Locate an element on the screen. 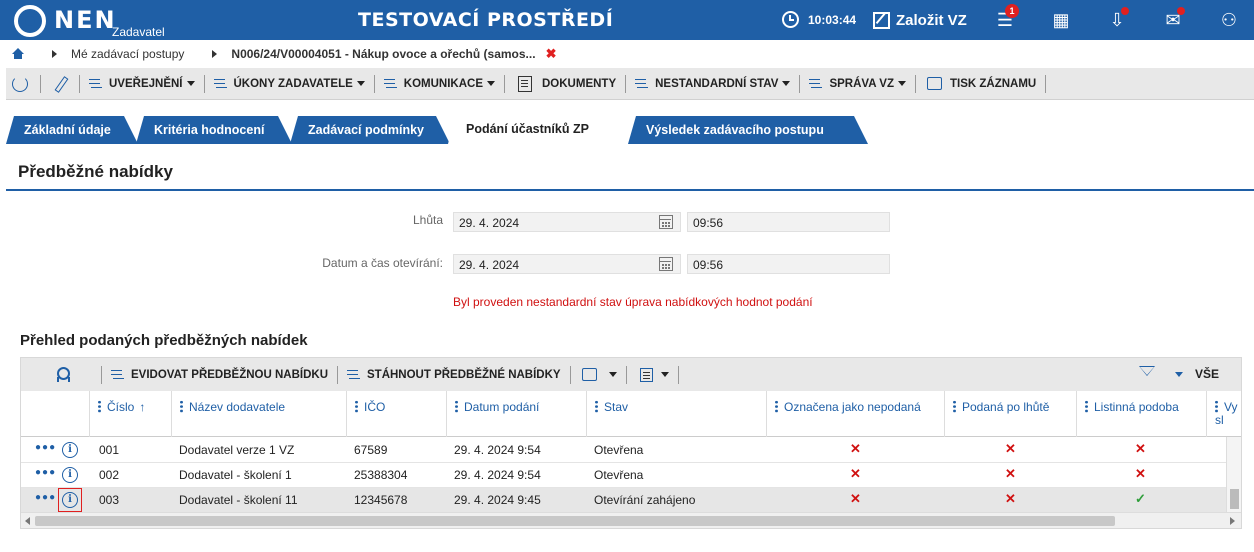  environment-title: TESTOVACÍ PROSTŘEDÍ is located at coordinates (486, 20).